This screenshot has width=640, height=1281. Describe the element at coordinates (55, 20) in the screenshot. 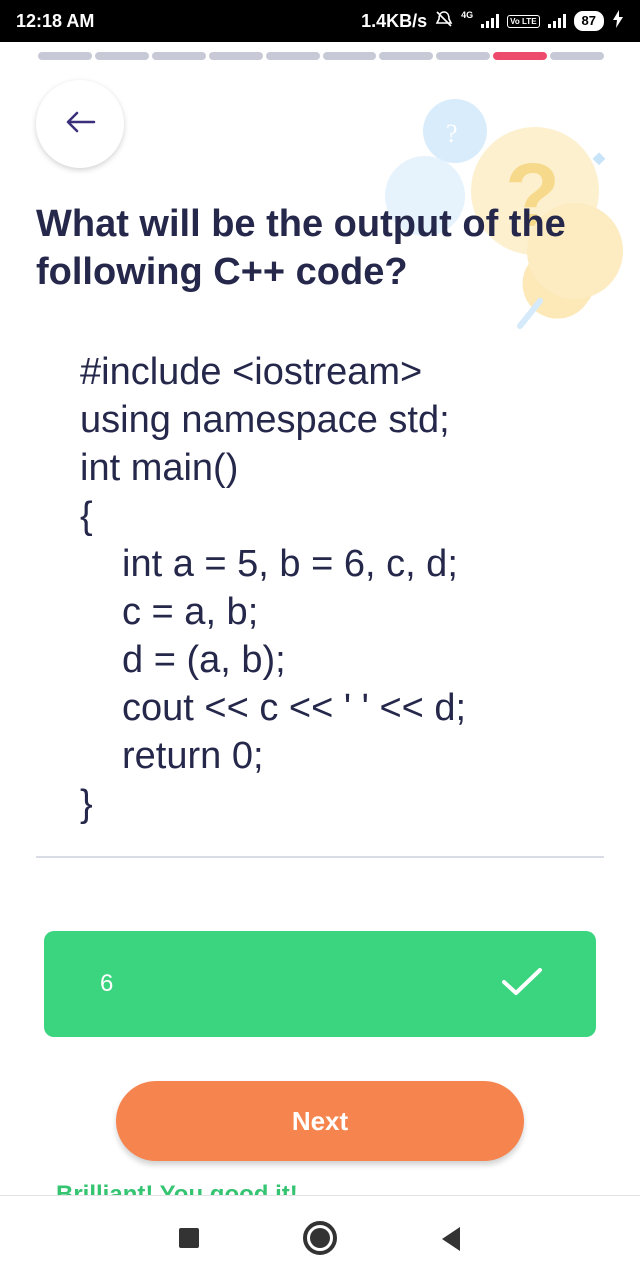

I see `status-time: 12:18 AM` at that location.